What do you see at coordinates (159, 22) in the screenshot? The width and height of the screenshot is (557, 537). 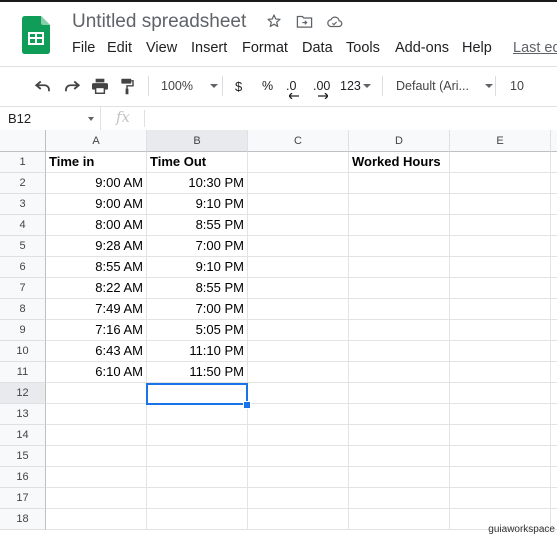 I see `document-title: Untitled spreadsheet` at bounding box center [159, 22].